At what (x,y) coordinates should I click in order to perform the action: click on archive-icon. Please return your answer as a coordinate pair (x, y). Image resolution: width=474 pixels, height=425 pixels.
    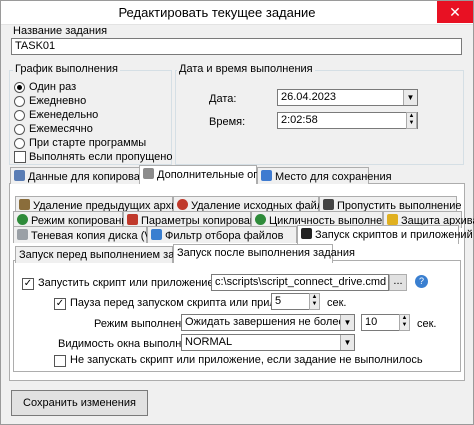
    Looking at the image, I should click on (24, 204).